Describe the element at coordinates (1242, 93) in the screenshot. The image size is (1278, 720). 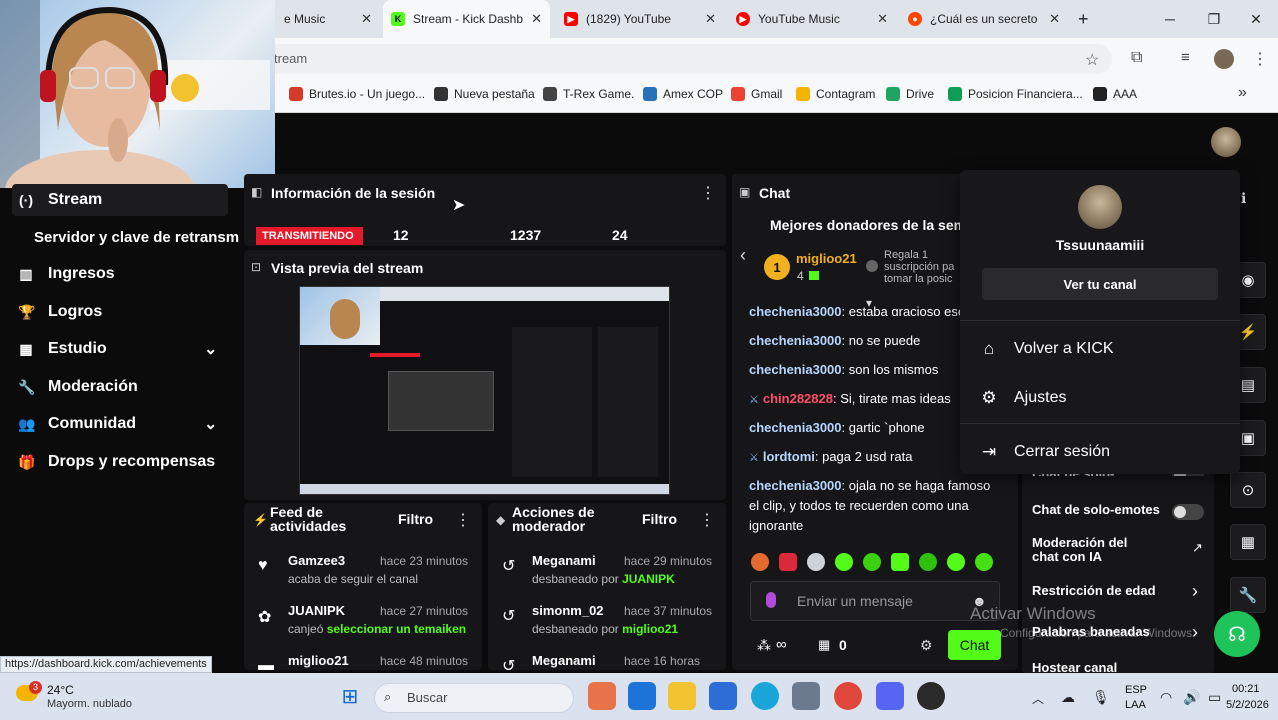
I see `more-bookmarks-icon: »` at that location.